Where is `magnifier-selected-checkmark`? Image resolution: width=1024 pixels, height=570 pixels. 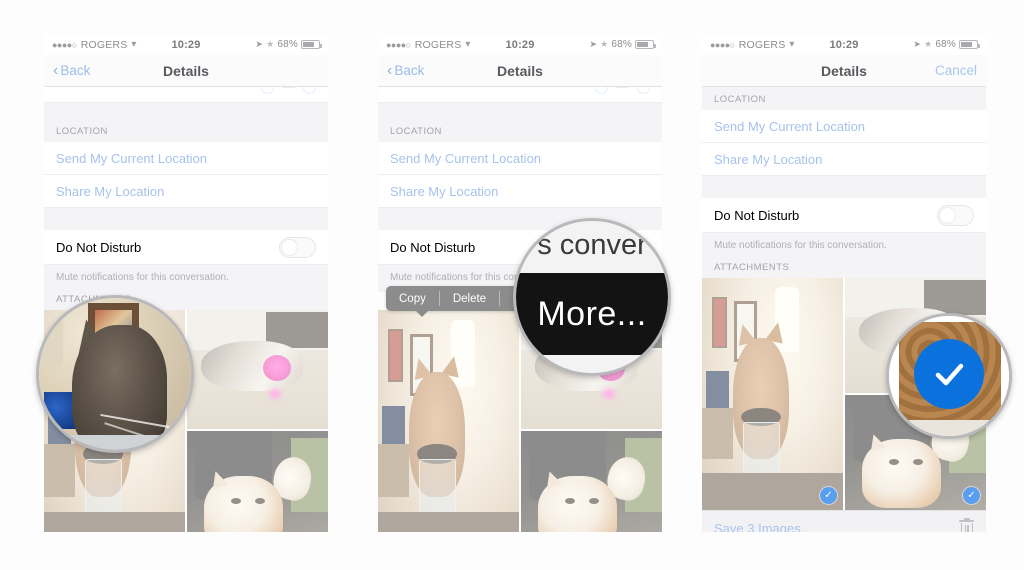
magnifier-selected-checkmark is located at coordinates (949, 376).